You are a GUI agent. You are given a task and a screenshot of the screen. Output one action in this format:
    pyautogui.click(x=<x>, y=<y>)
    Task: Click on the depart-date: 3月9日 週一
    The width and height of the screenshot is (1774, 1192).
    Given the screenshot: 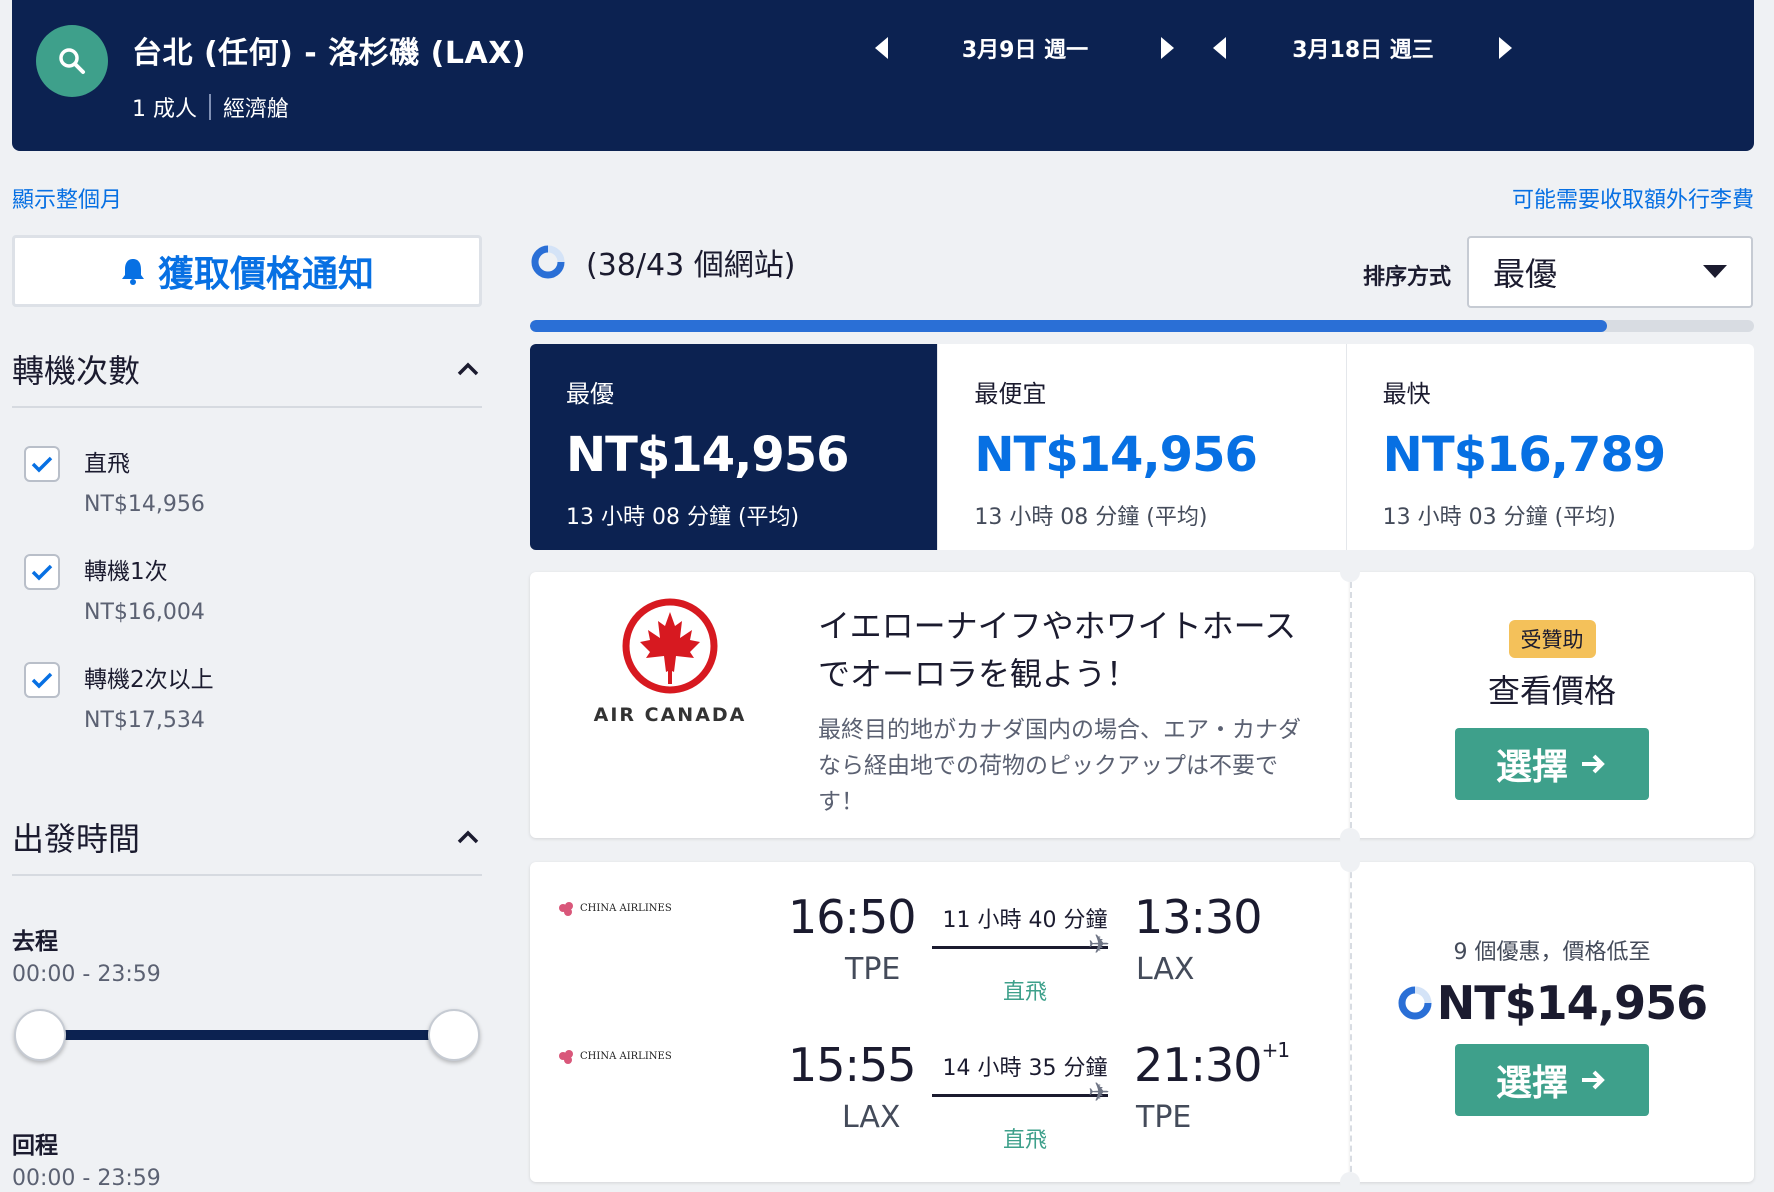 What is the action you would take?
    pyautogui.click(x=1025, y=48)
    